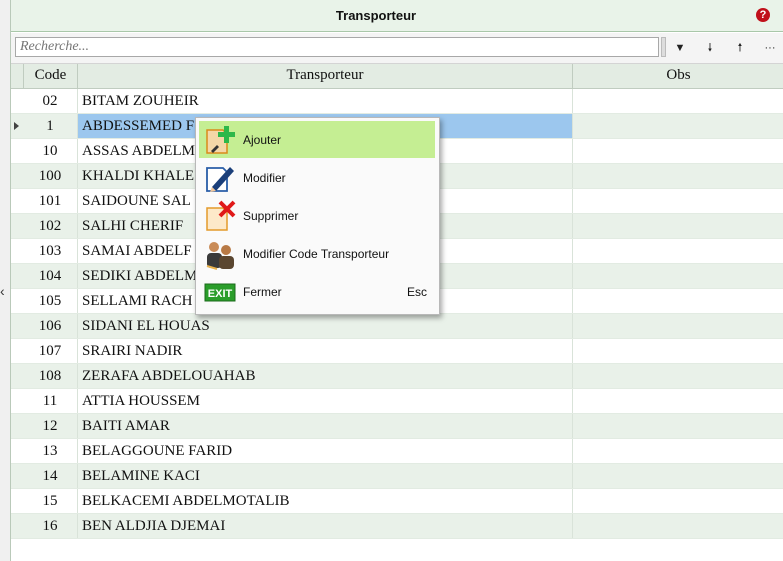  Describe the element at coordinates (50, 126) in the screenshot. I see `cell-code: 1` at that location.